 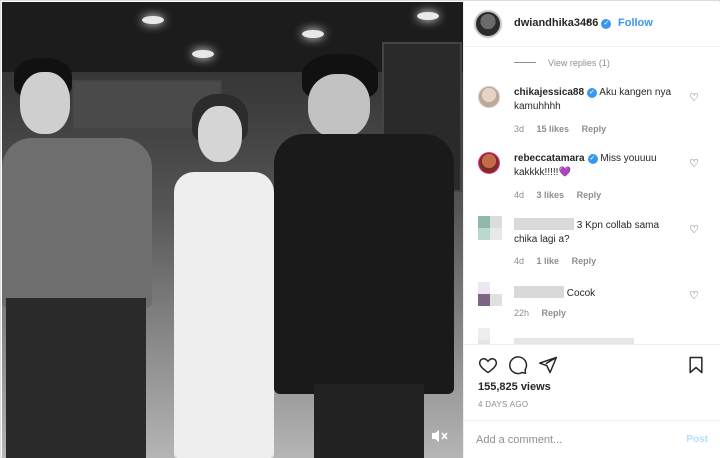 What do you see at coordinates (439, 436) in the screenshot?
I see `speaker-muted-icon` at bounding box center [439, 436].